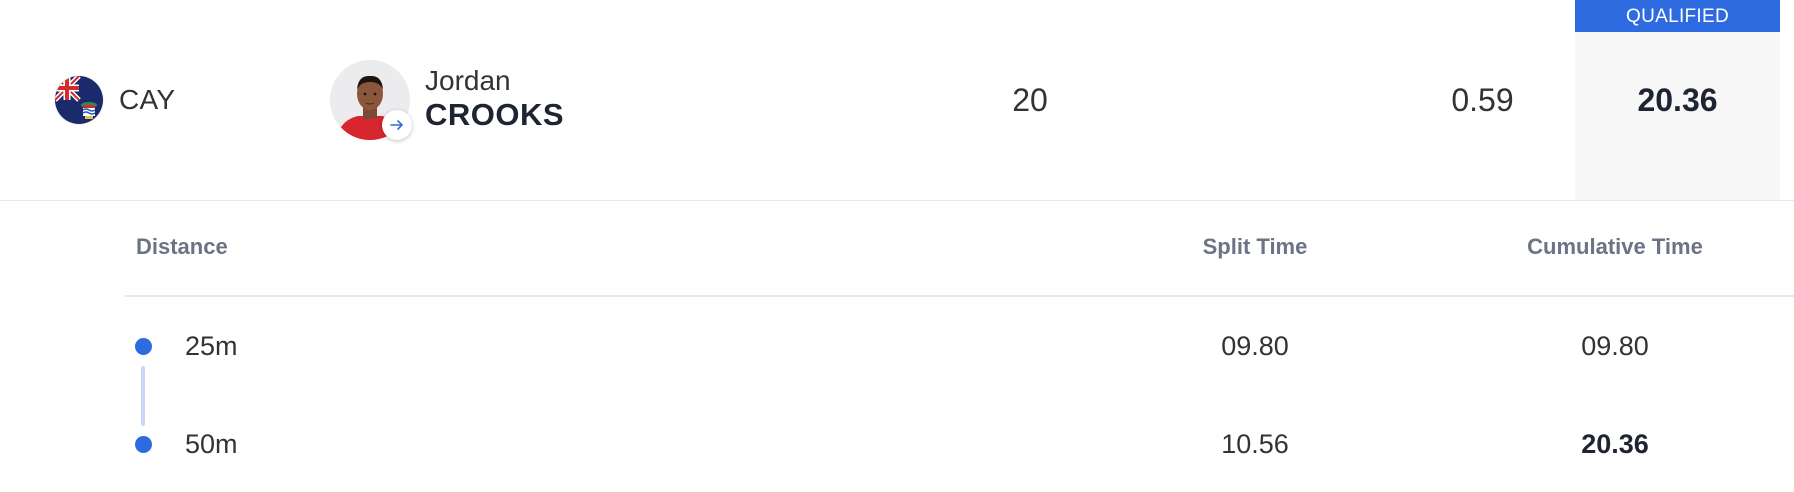 Image resolution: width=1794 pixels, height=492 pixels. I want to click on split-row: 25m 09.80 09.80, so click(959, 347).